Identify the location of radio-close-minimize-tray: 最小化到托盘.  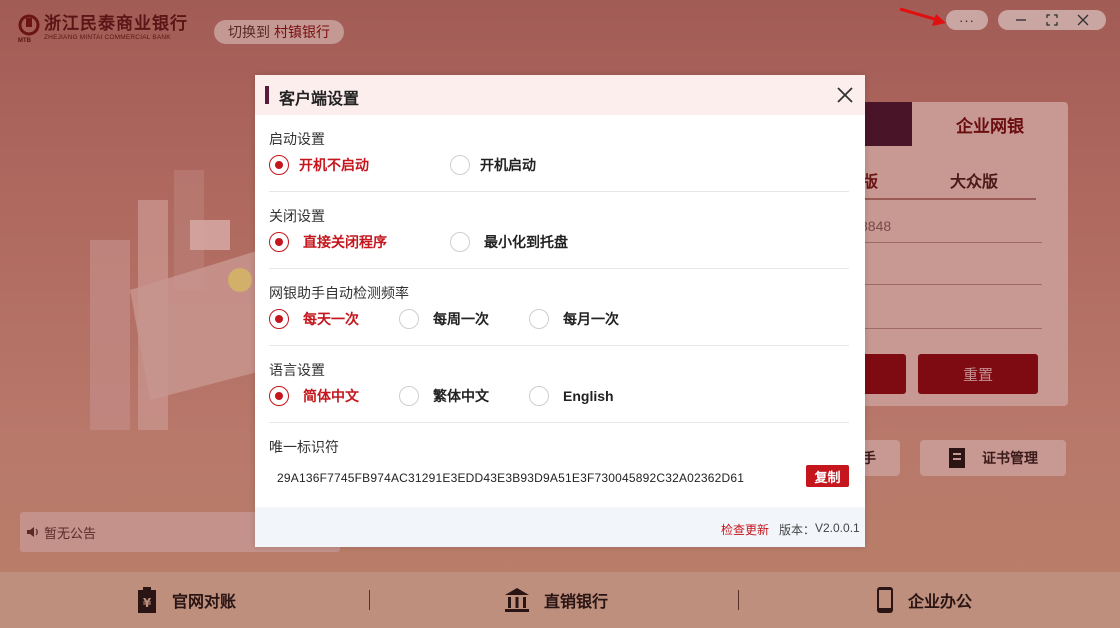
(509, 242).